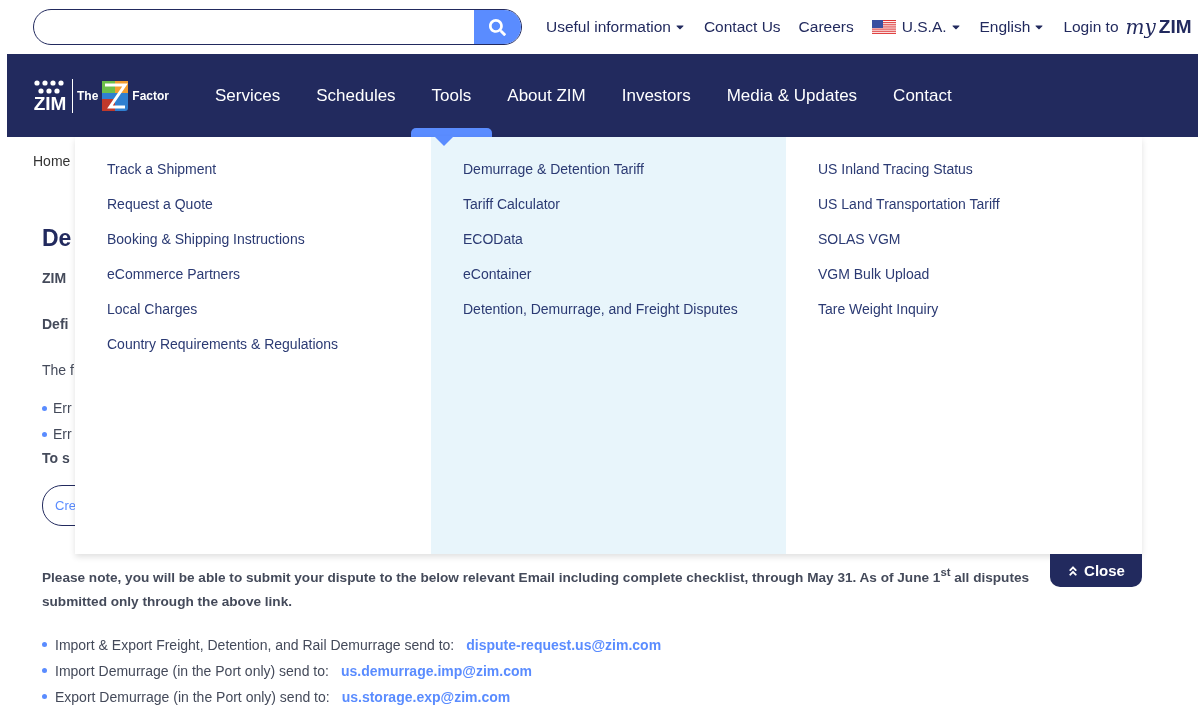 The image size is (1198, 719). I want to click on menu-item: Detention, Demurrage, and Freight Disputes, so click(624, 309).